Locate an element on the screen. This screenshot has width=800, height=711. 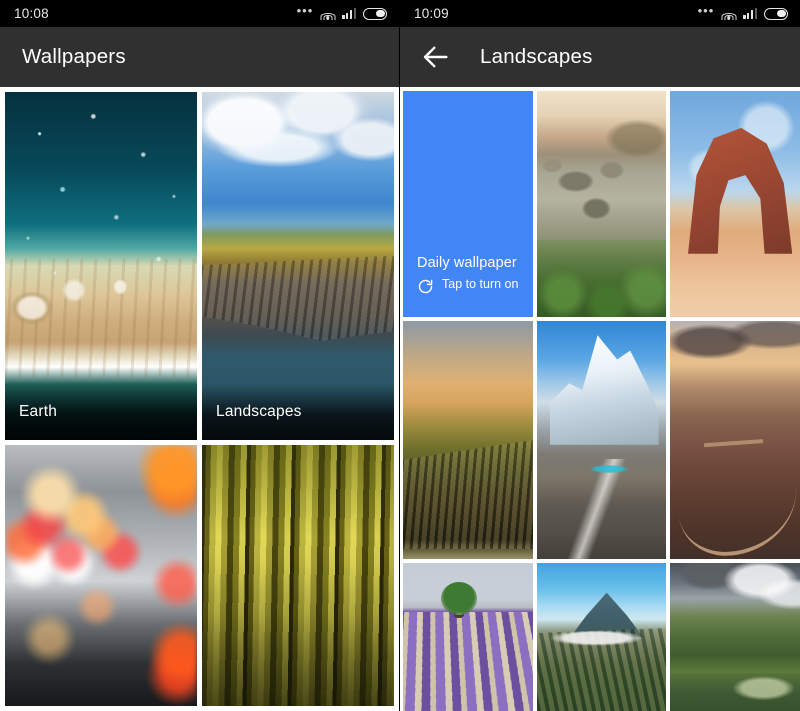
wallpaper-thumb-lavender-field is located at coordinates (468, 637).